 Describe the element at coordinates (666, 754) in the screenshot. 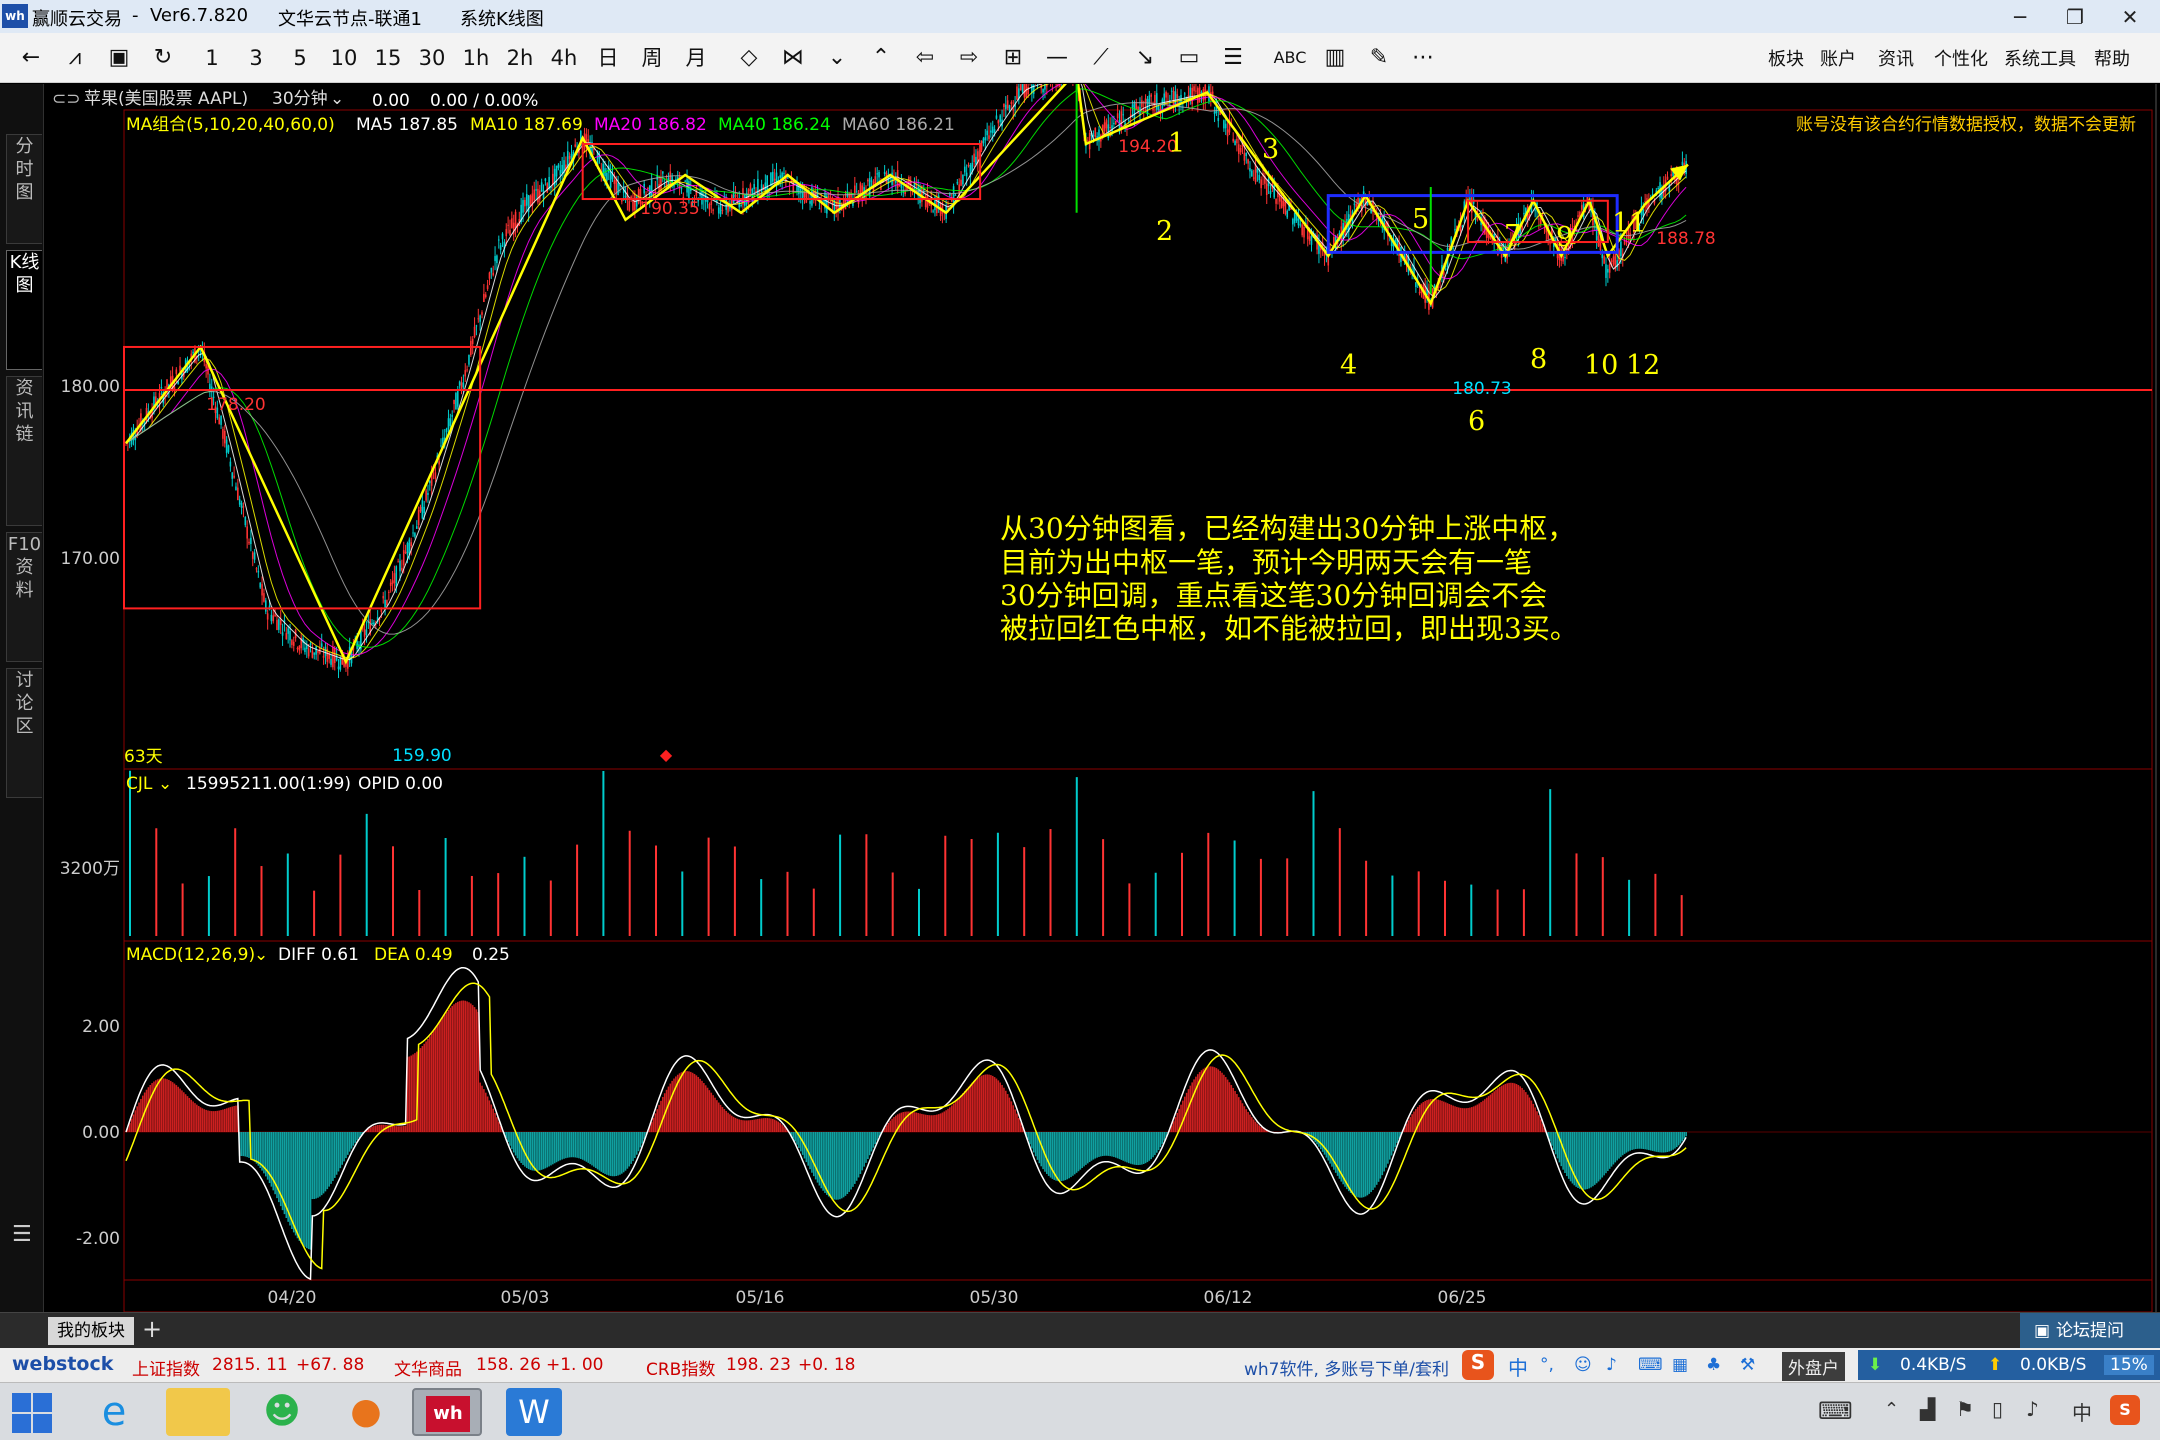

I see `event-marker-icon: ◆` at that location.